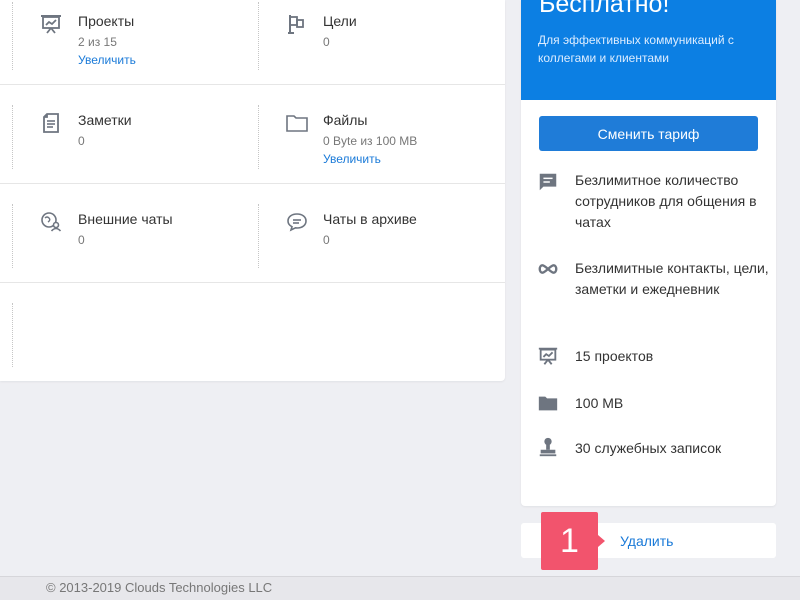 The image size is (800, 600). What do you see at coordinates (345, 120) in the screenshot?
I see `stat-title: Файлы` at bounding box center [345, 120].